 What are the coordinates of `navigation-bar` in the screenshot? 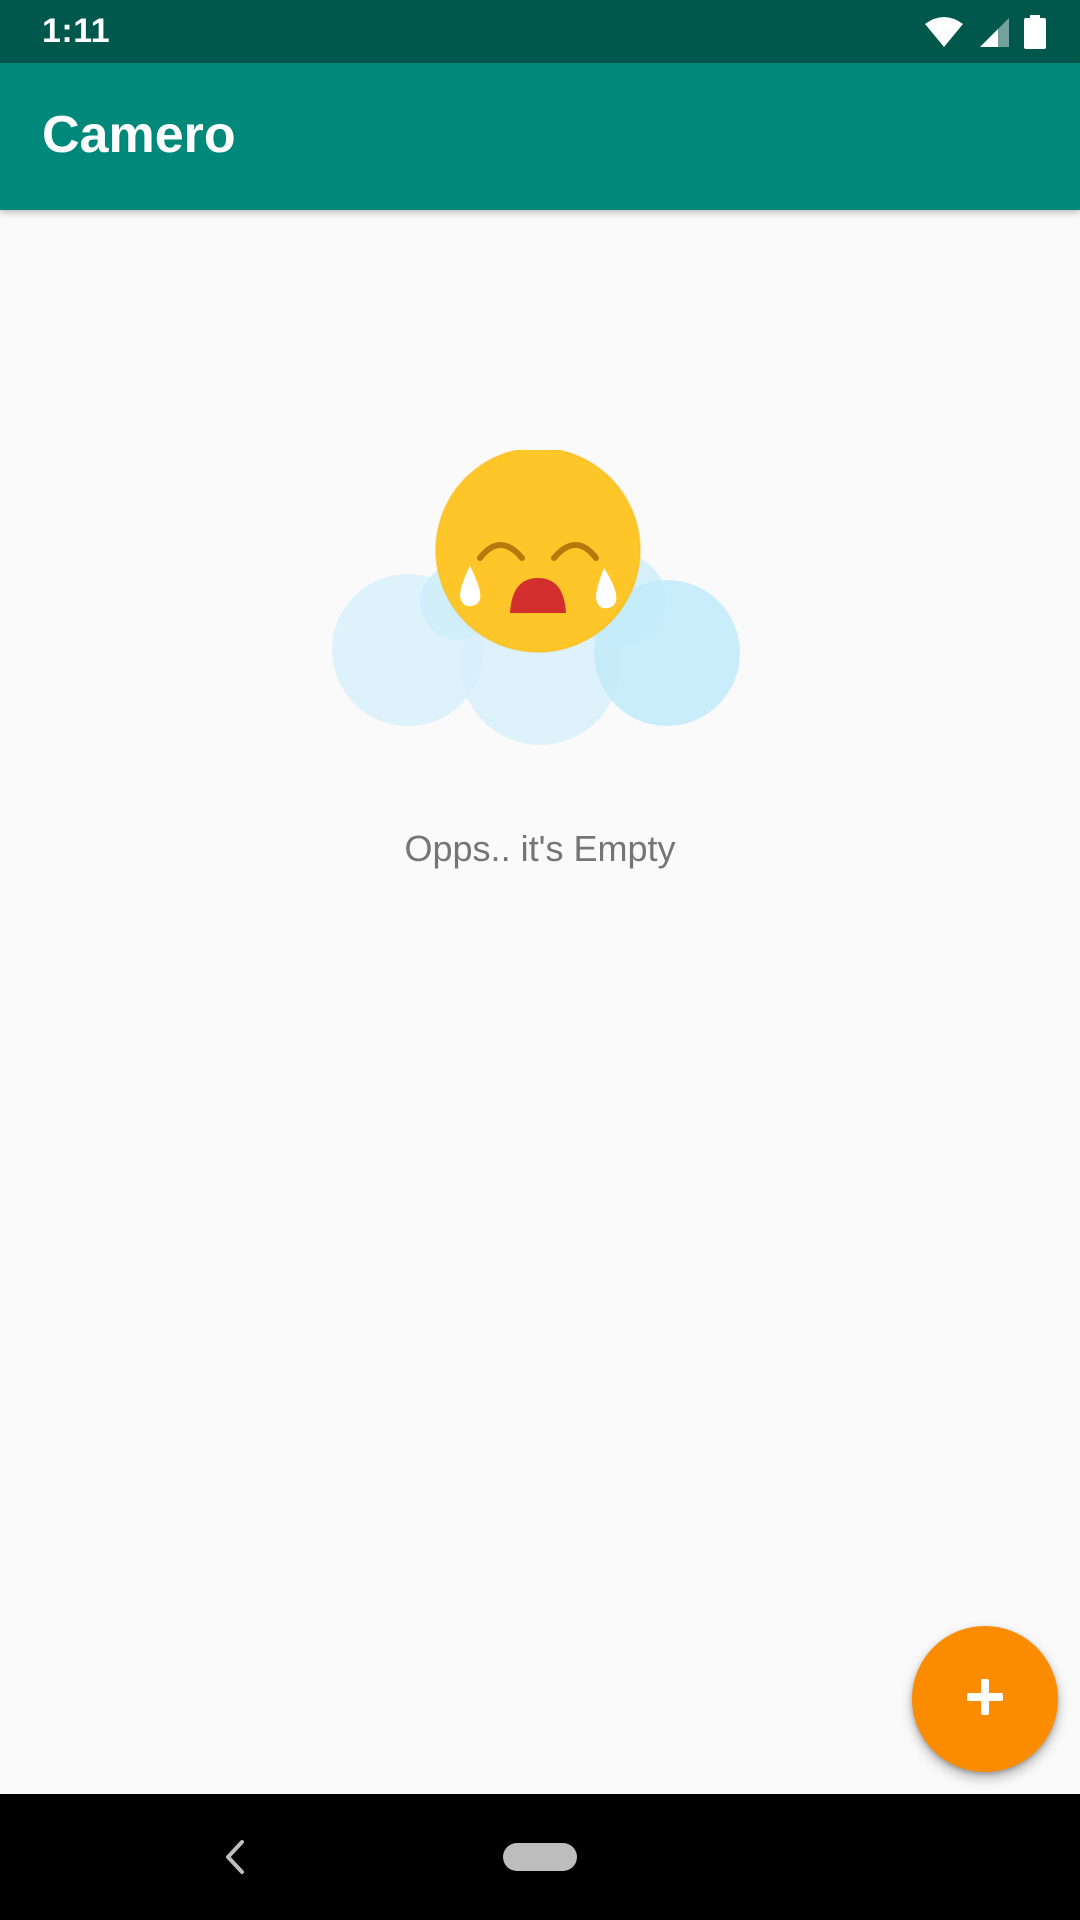 It's located at (540, 1857).